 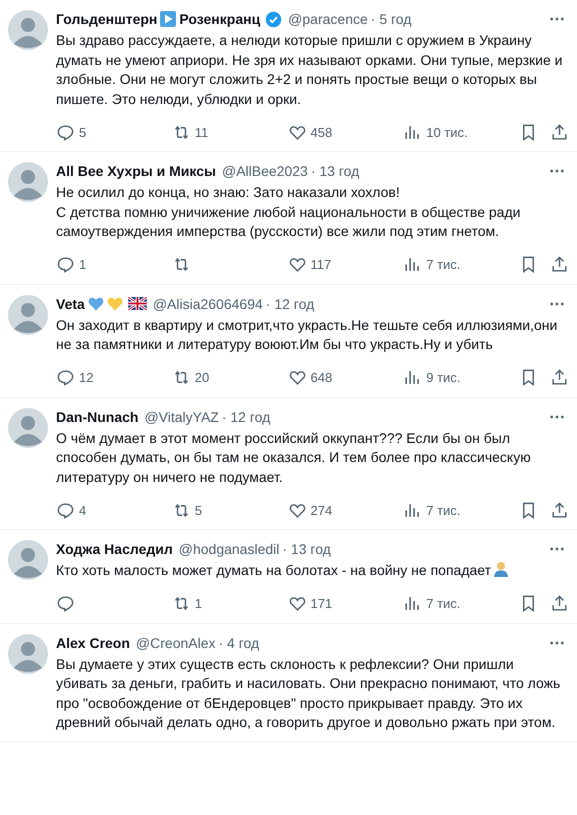 What do you see at coordinates (346, 510) in the screenshot?
I see `like-button: 274` at bounding box center [346, 510].